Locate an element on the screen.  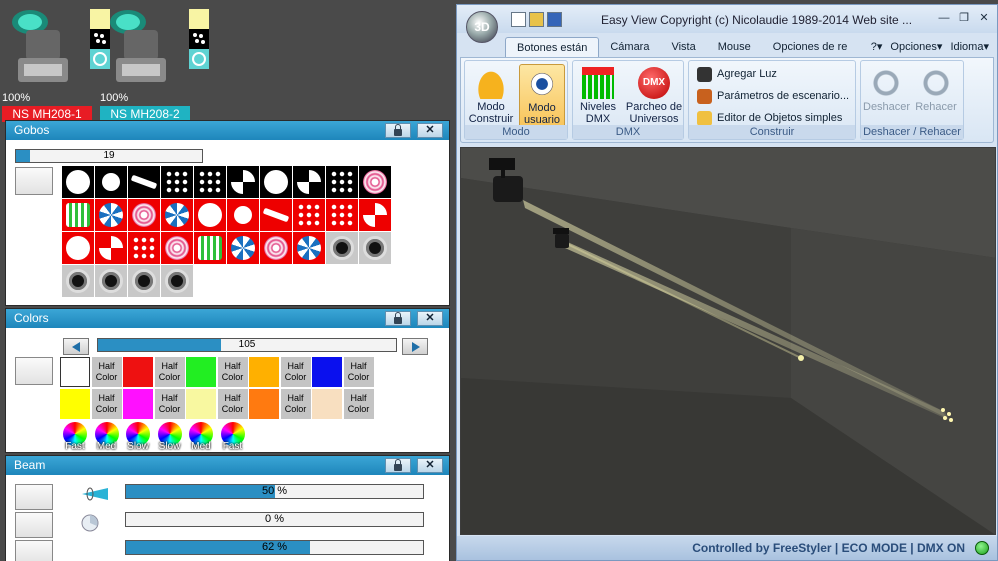
agregar-luz-button: Agregar Luz is located at coordinates (737, 74).